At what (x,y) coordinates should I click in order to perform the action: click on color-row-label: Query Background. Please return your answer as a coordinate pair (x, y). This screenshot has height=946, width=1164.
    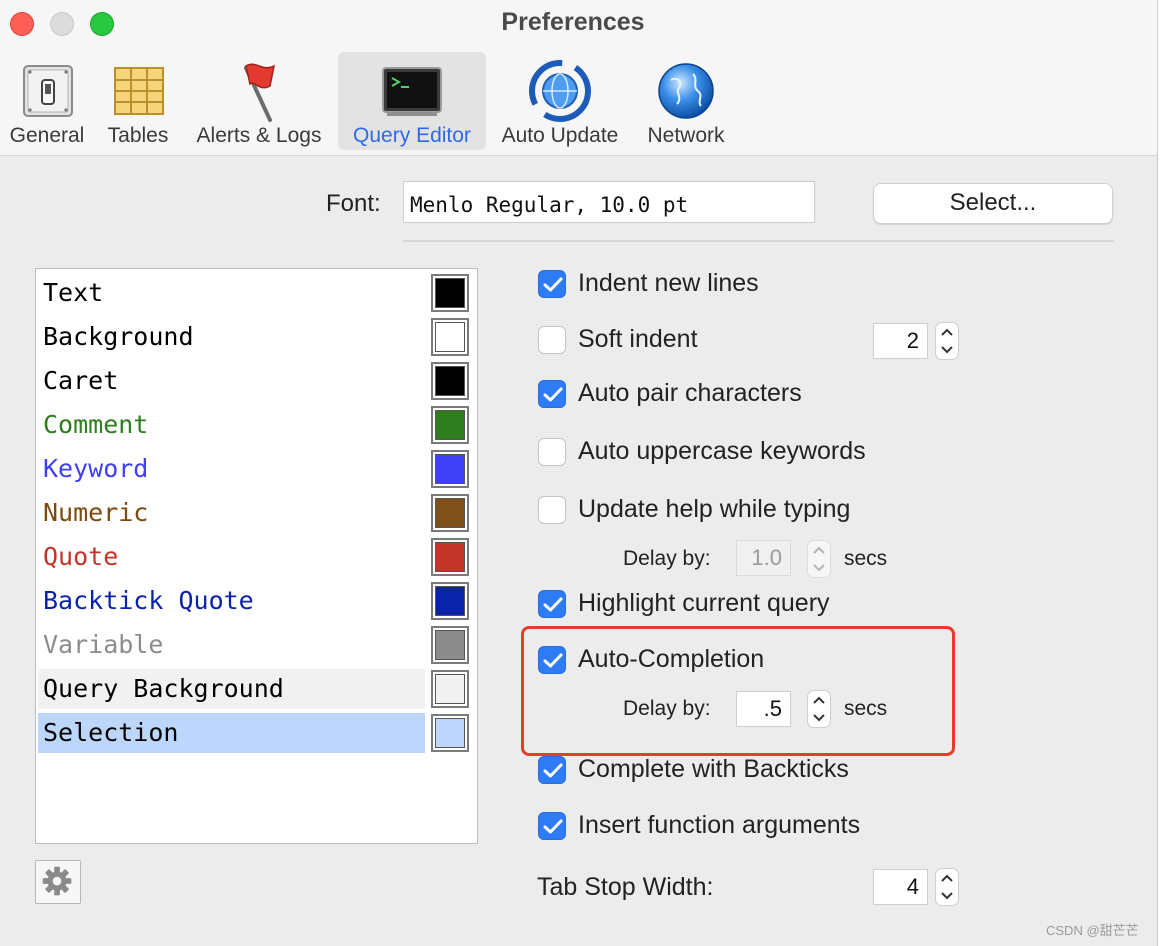
    Looking at the image, I should click on (163, 688).